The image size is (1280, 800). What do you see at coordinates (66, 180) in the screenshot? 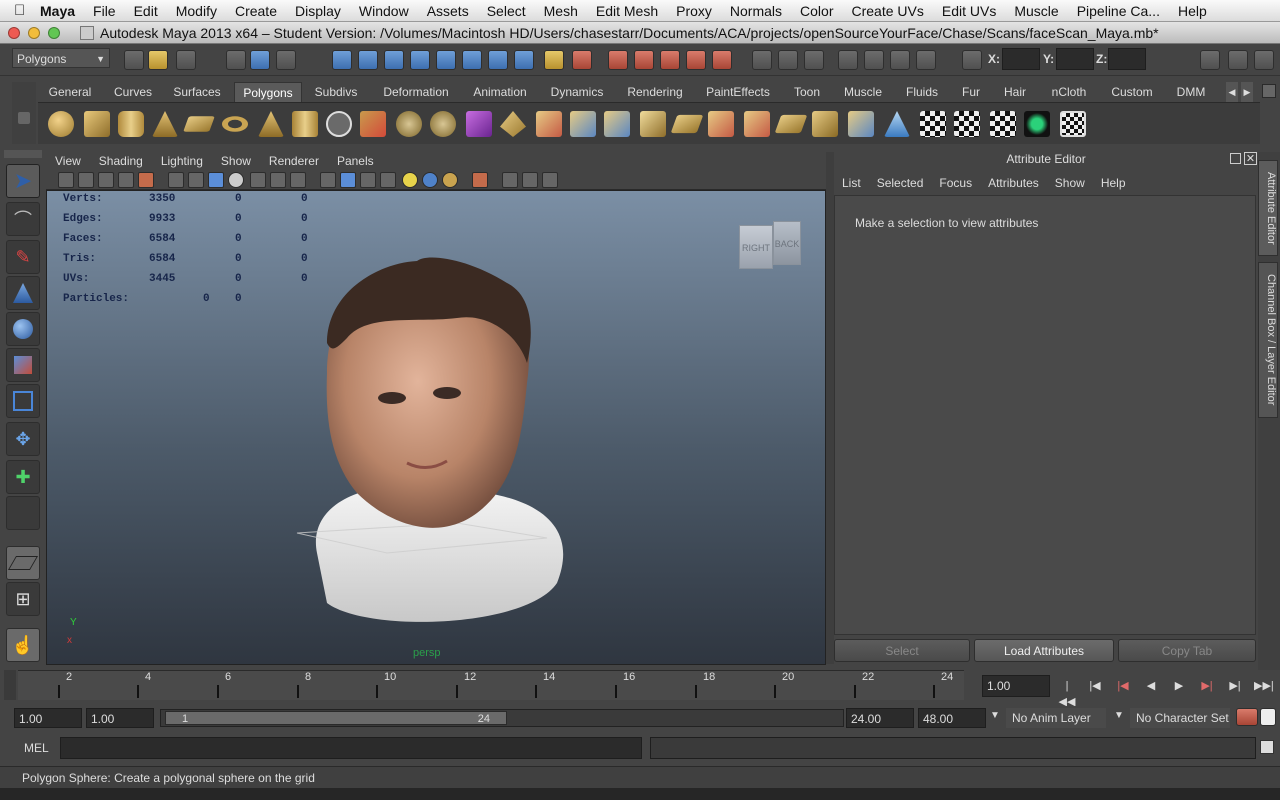
I see `select-camera-icon` at bounding box center [66, 180].